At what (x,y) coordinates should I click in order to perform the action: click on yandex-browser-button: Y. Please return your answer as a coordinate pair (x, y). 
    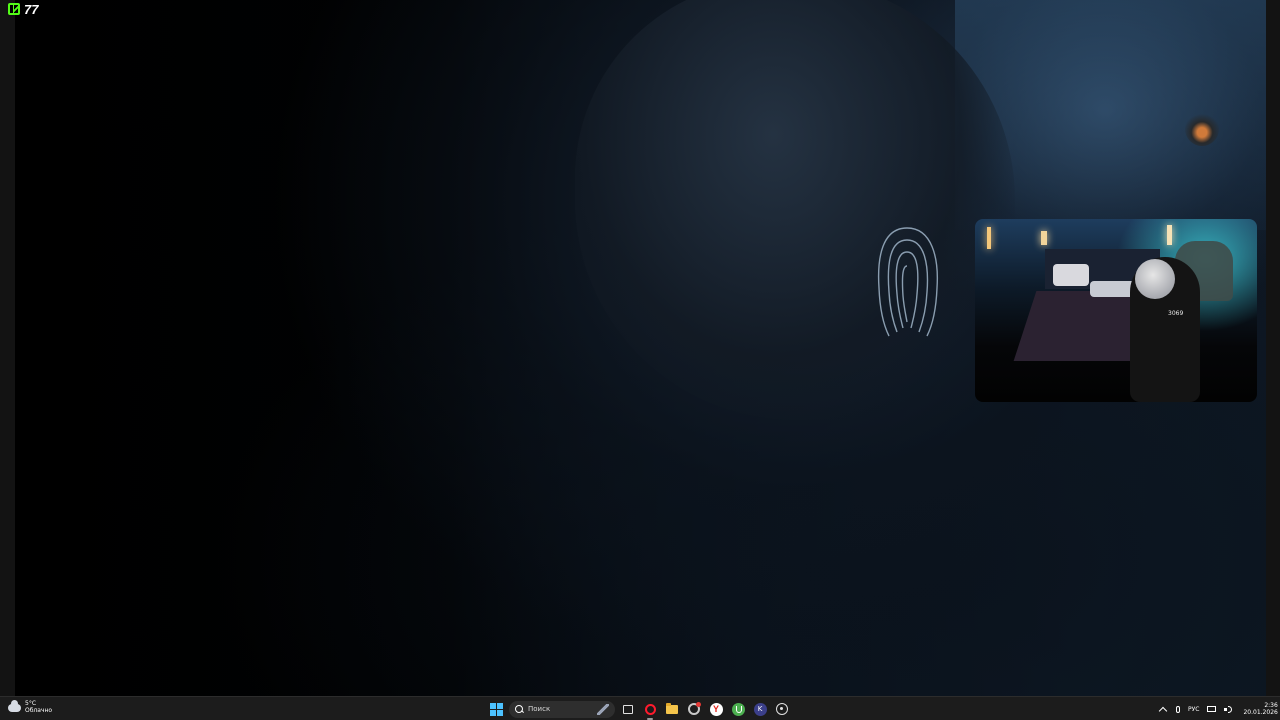
    Looking at the image, I should click on (716, 709).